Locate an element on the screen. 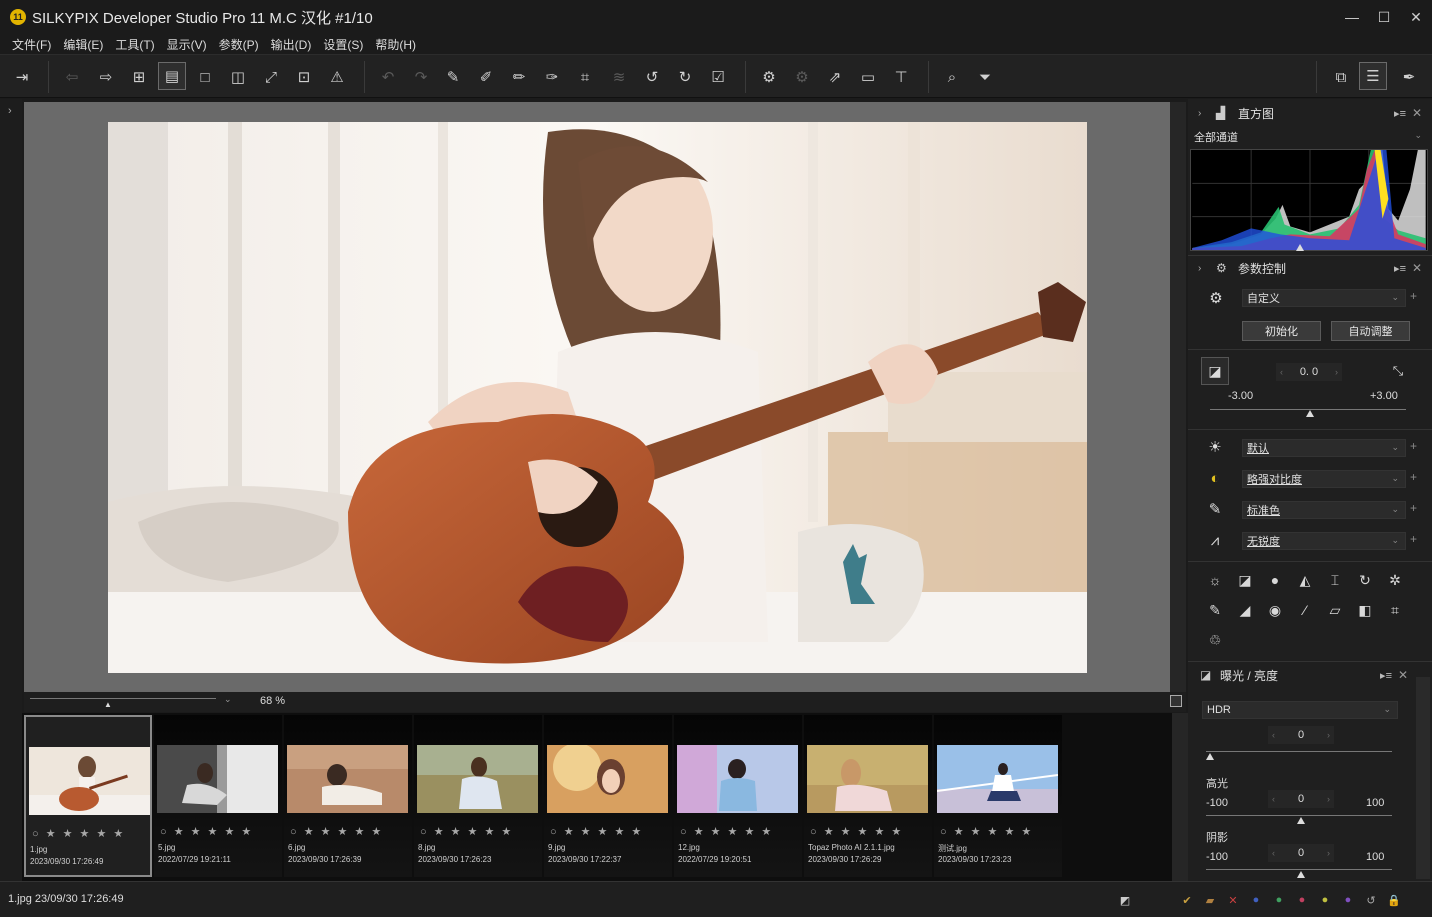 The image size is (1432, 917). sharpness-dropdown: 无锐度 ⌄ is located at coordinates (1324, 541).